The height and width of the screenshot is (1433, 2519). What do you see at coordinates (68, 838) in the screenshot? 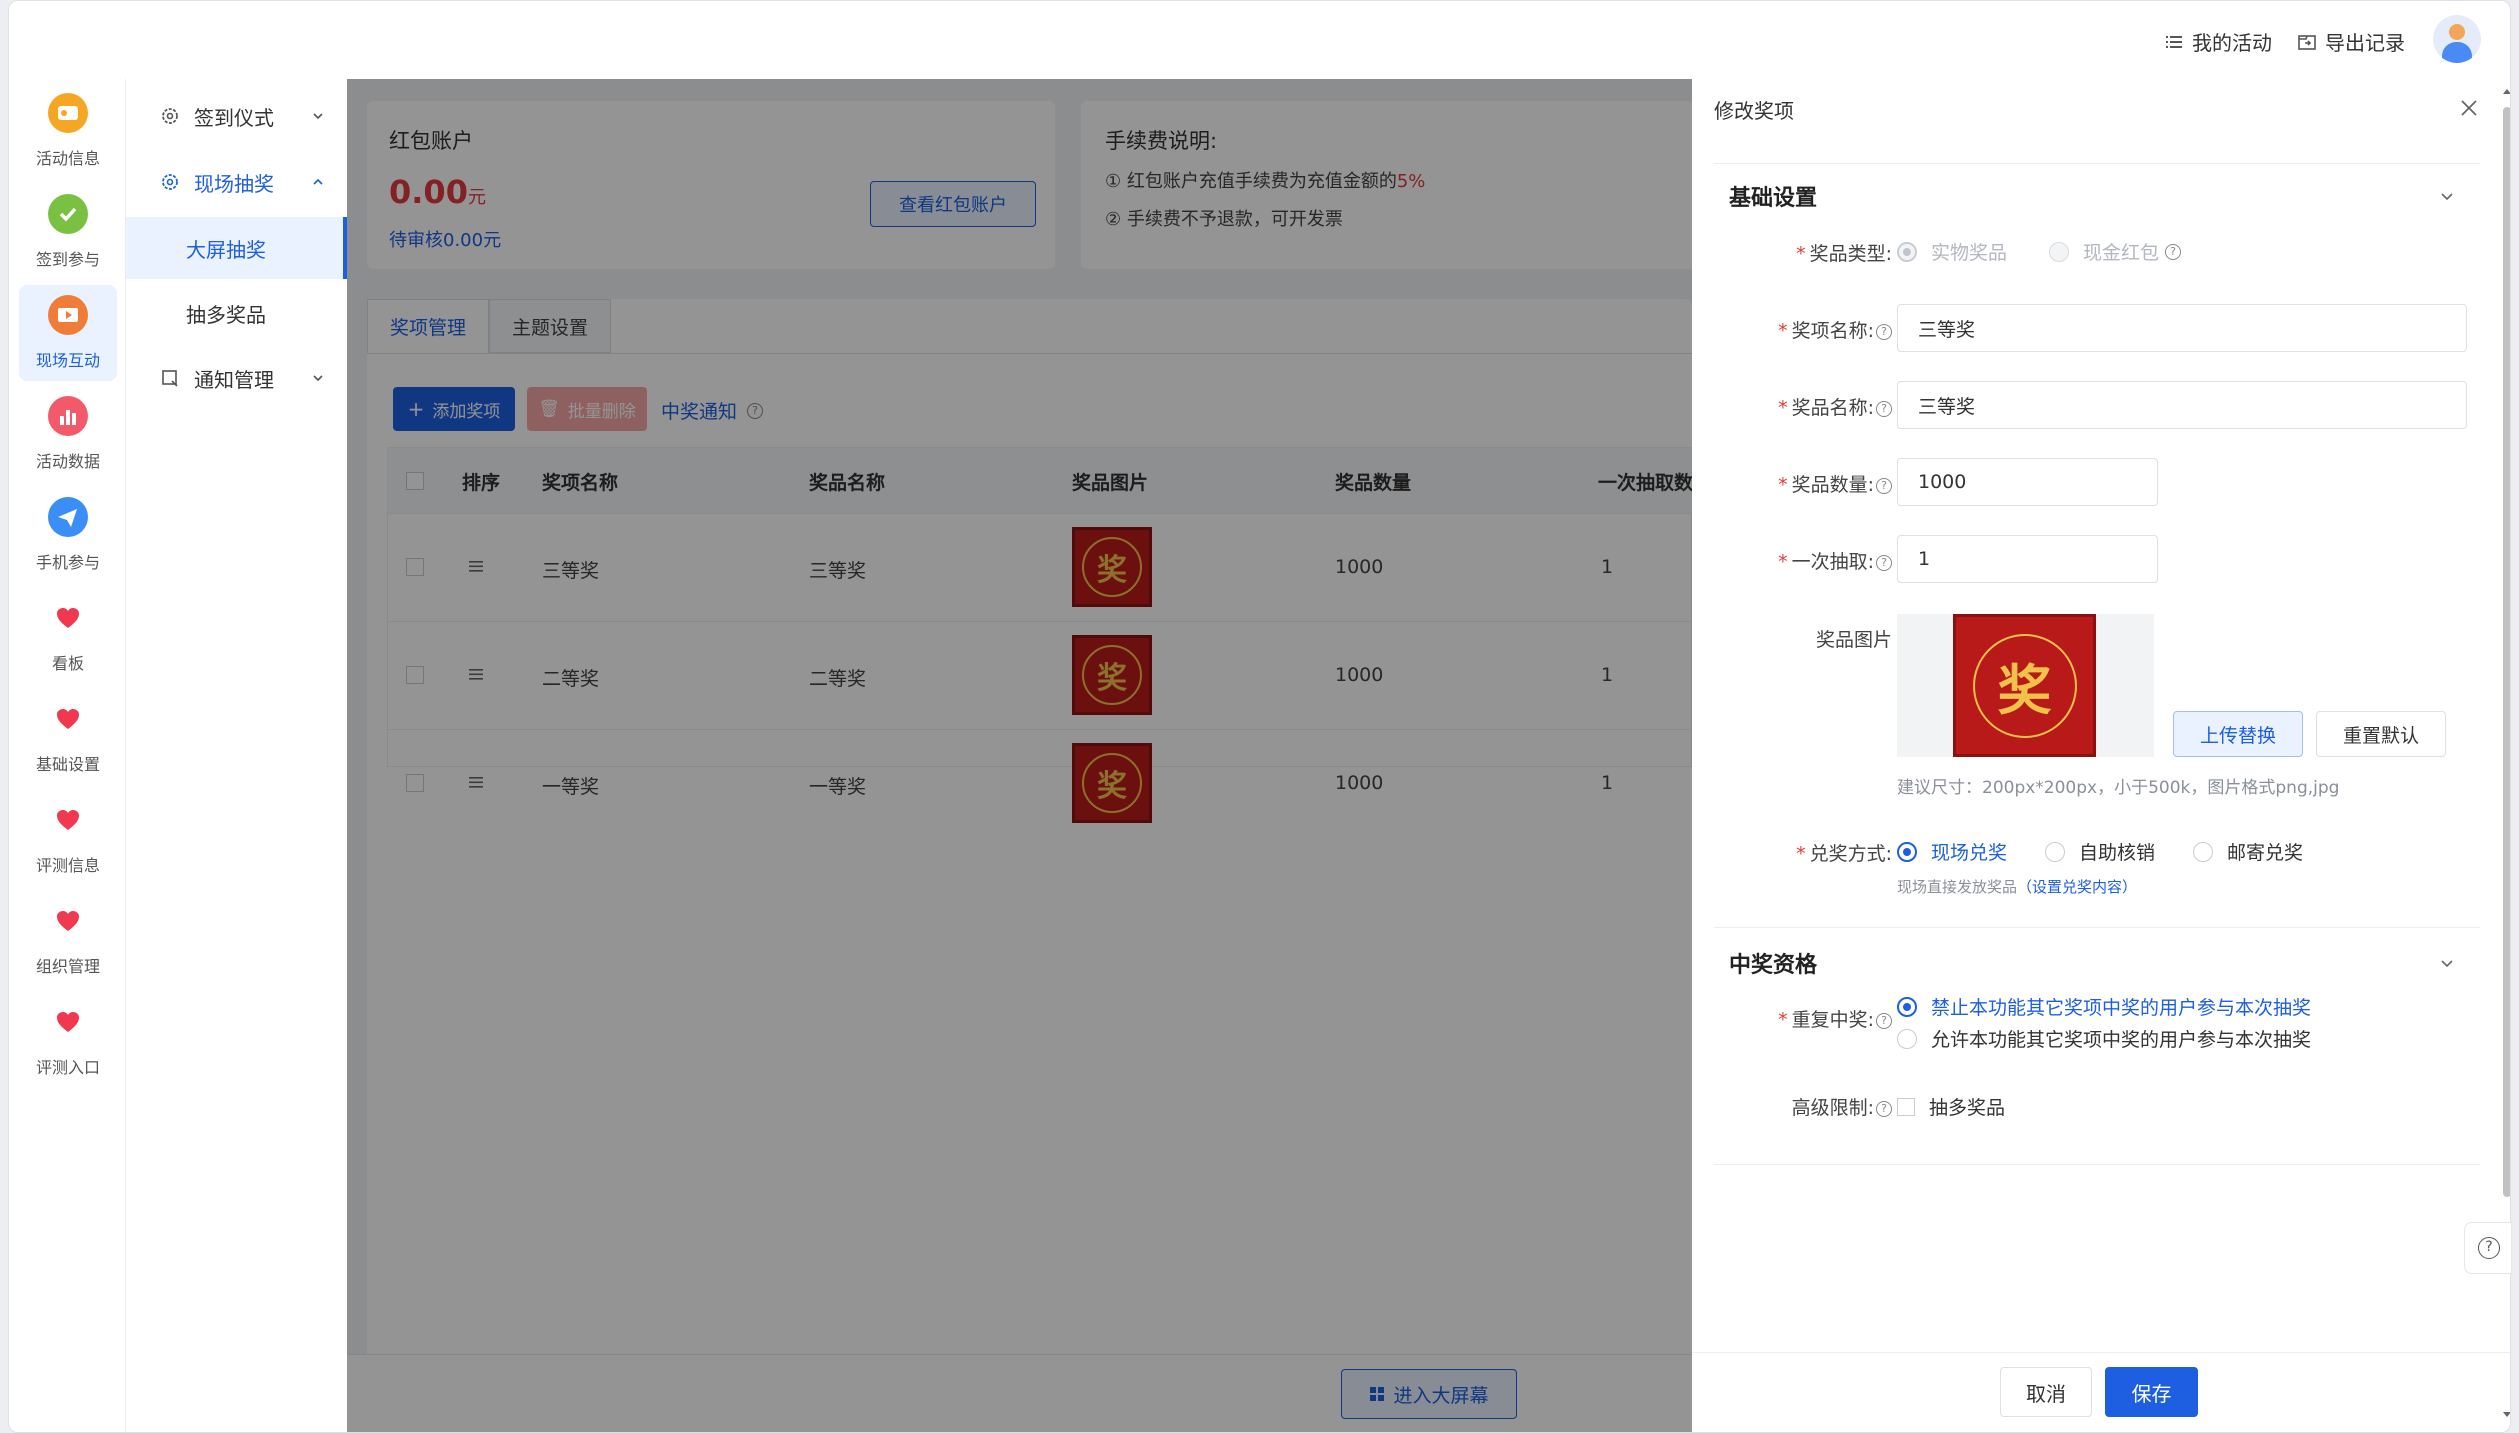
I see `rail-item-eval-info: 评测信息` at bounding box center [68, 838].